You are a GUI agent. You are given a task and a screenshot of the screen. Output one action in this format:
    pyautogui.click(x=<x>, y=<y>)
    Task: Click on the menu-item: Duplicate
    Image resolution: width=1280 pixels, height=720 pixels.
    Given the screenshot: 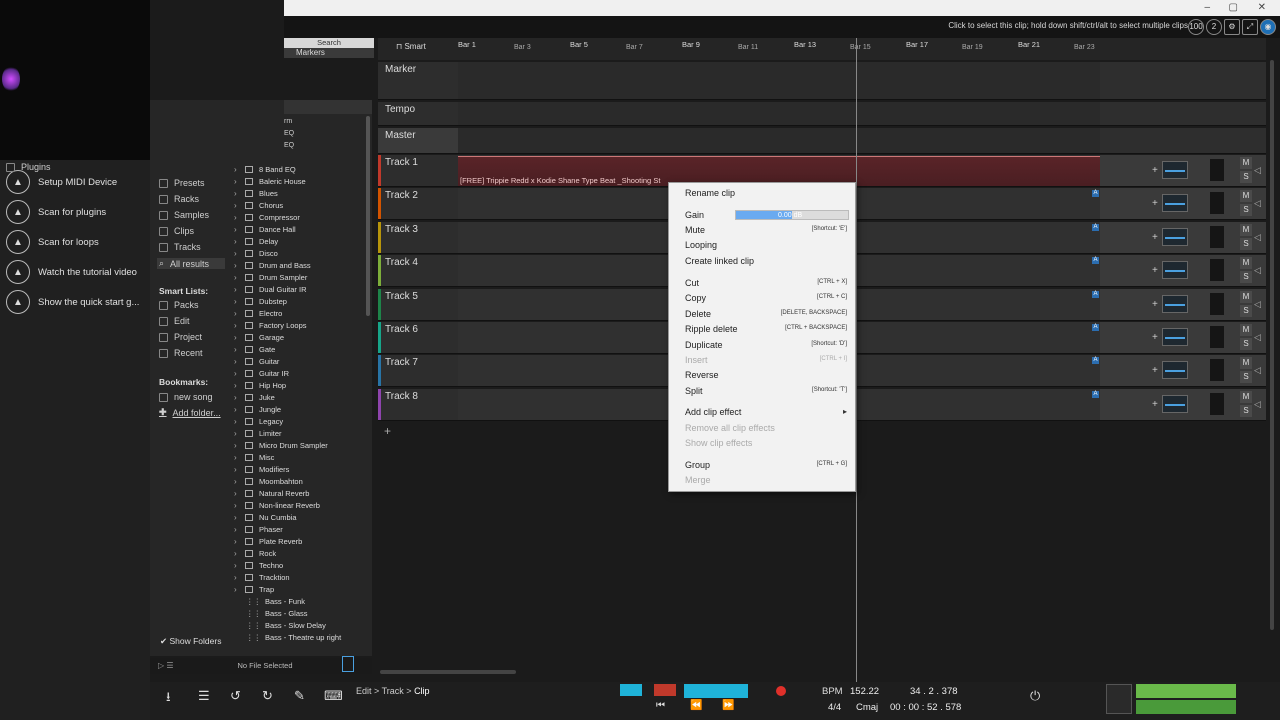 What is the action you would take?
    pyautogui.click(x=704, y=345)
    